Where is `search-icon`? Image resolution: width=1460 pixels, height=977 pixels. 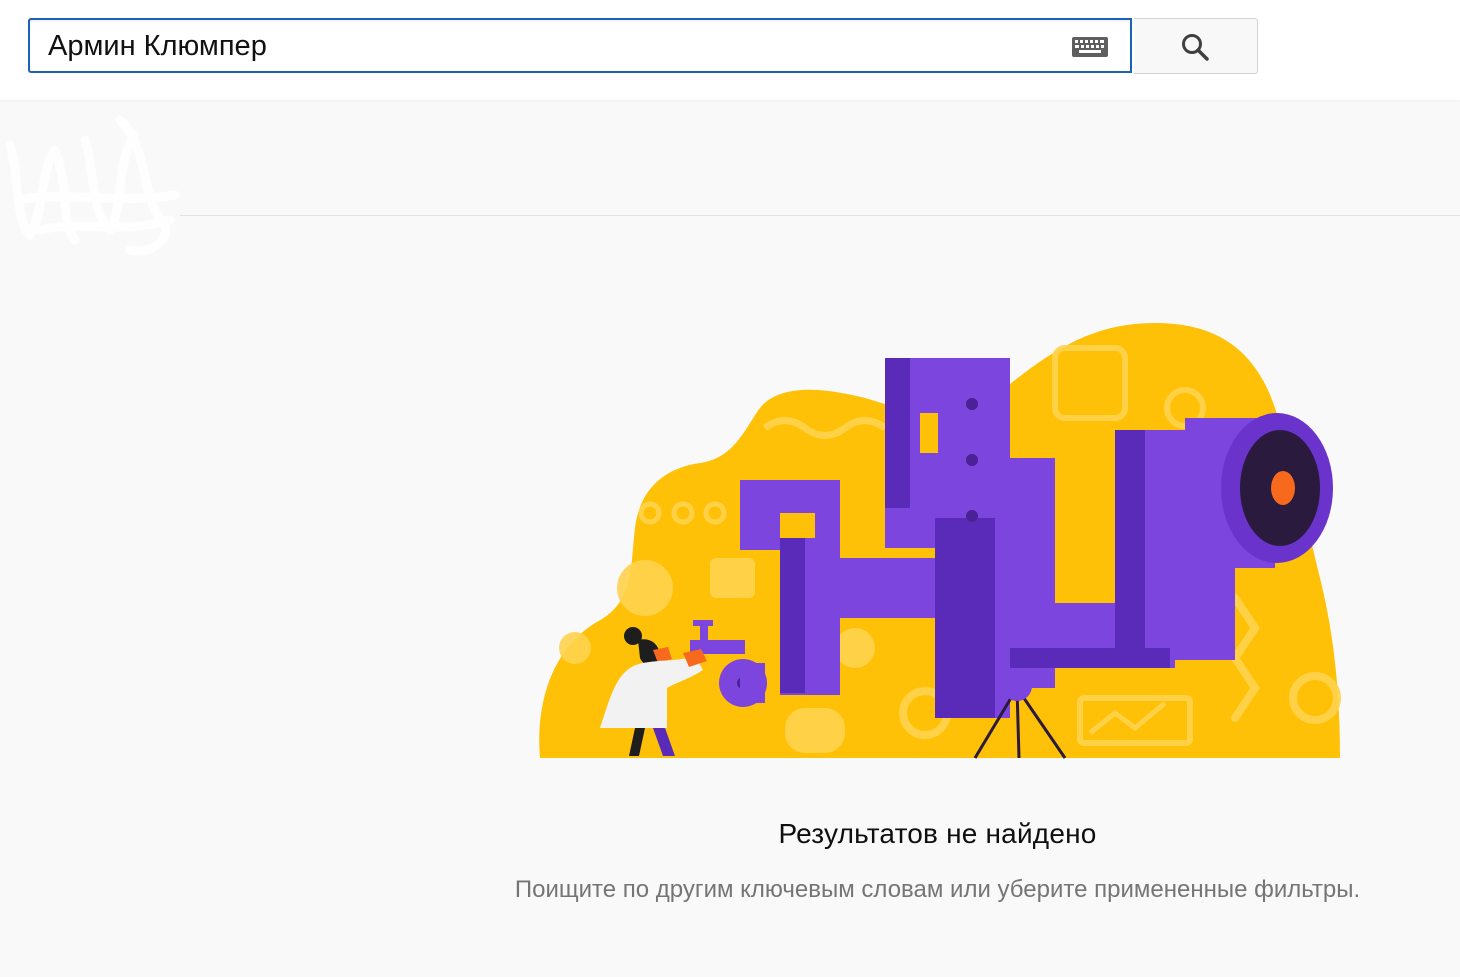 search-icon is located at coordinates (1195, 47).